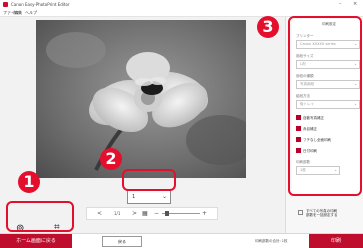  What do you see at coordinates (181, 240) in the screenshot?
I see `bottom-bar: ホーム画面に戻る 戻る 印刷部数の合計: 1枚 印刷` at bounding box center [181, 240].